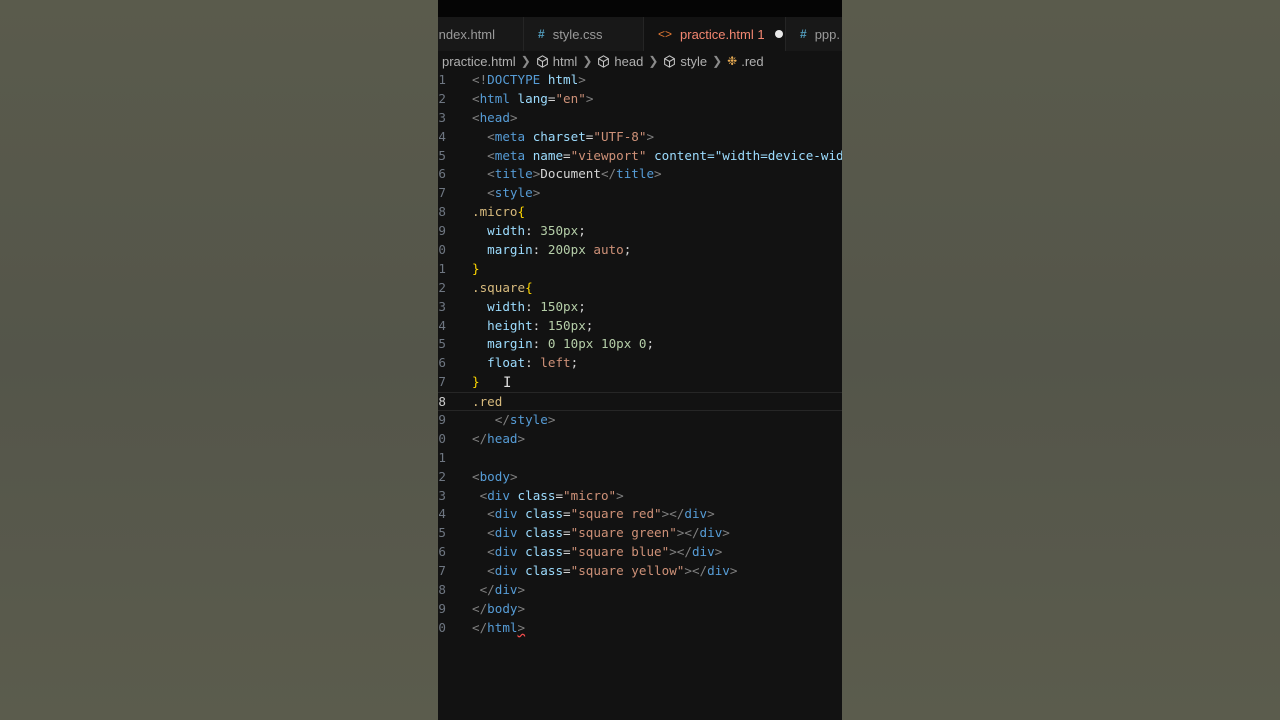 This screenshot has width=1280, height=720. Describe the element at coordinates (584, 34) in the screenshot. I see `tab-style-css: # style.css` at that location.